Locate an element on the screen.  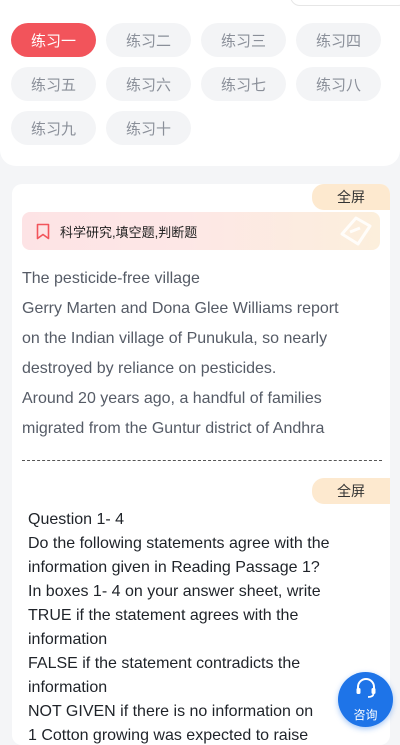
tab-exercise-8: 练习八 is located at coordinates (338, 84).